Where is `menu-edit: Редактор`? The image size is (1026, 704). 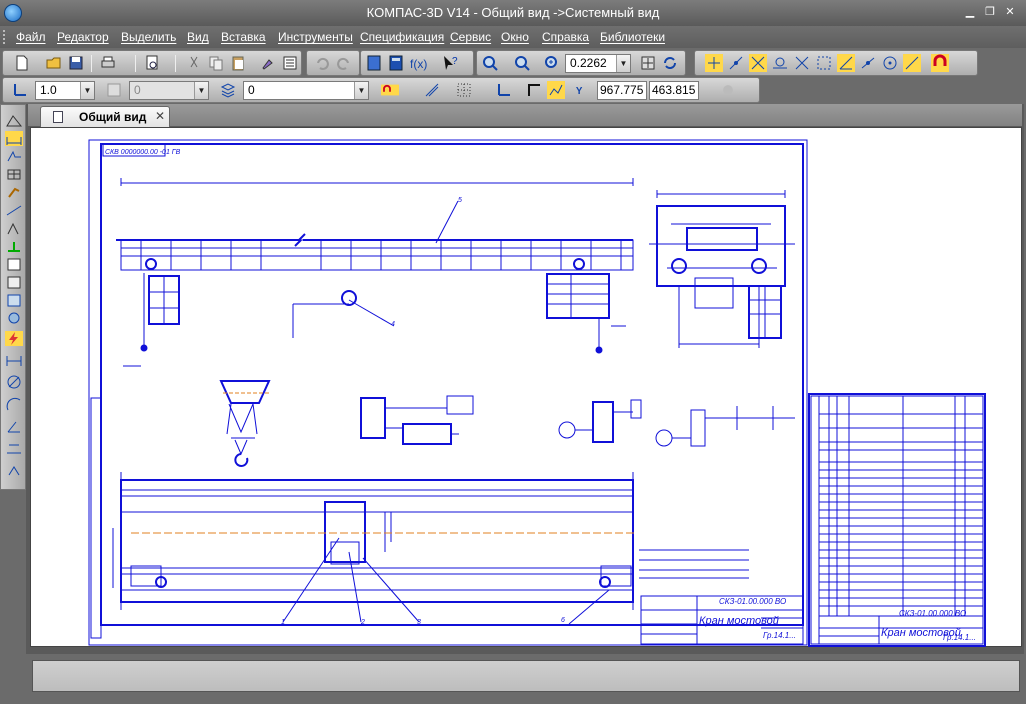 menu-edit: Редактор is located at coordinates (83, 37).